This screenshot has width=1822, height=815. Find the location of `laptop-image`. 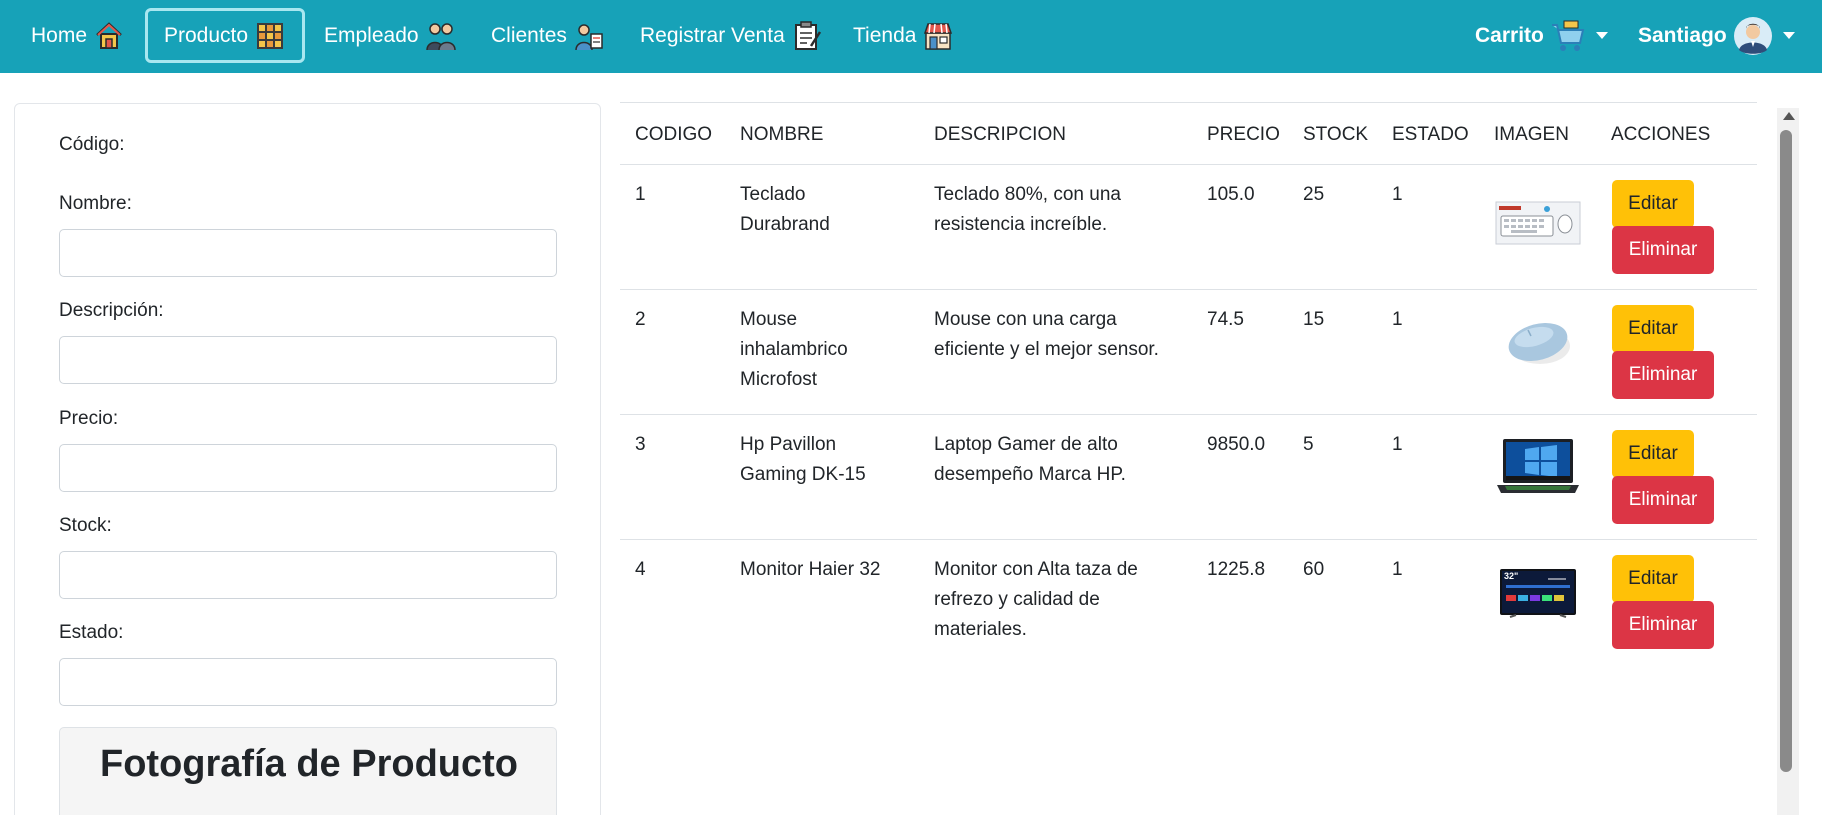

laptop-image is located at coordinates (1538, 467).